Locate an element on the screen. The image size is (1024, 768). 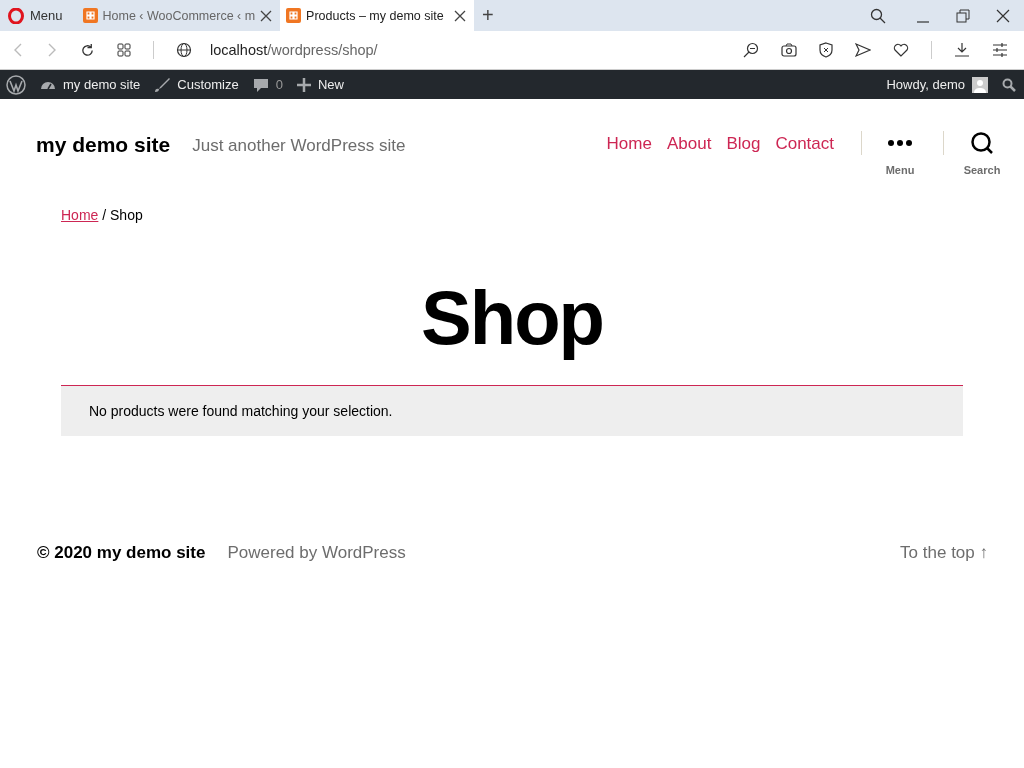
search-button: Search is located at coordinates (982, 153).